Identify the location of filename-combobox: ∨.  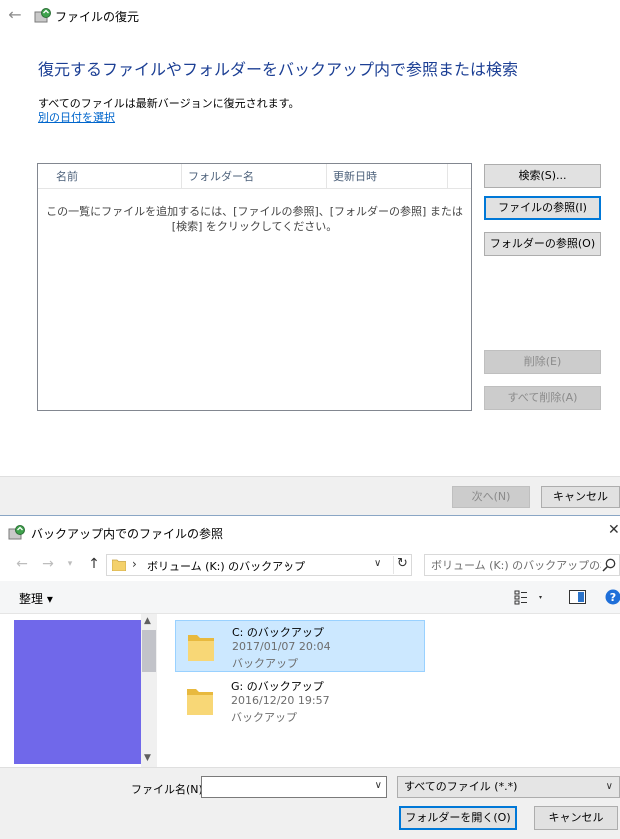
(294, 787).